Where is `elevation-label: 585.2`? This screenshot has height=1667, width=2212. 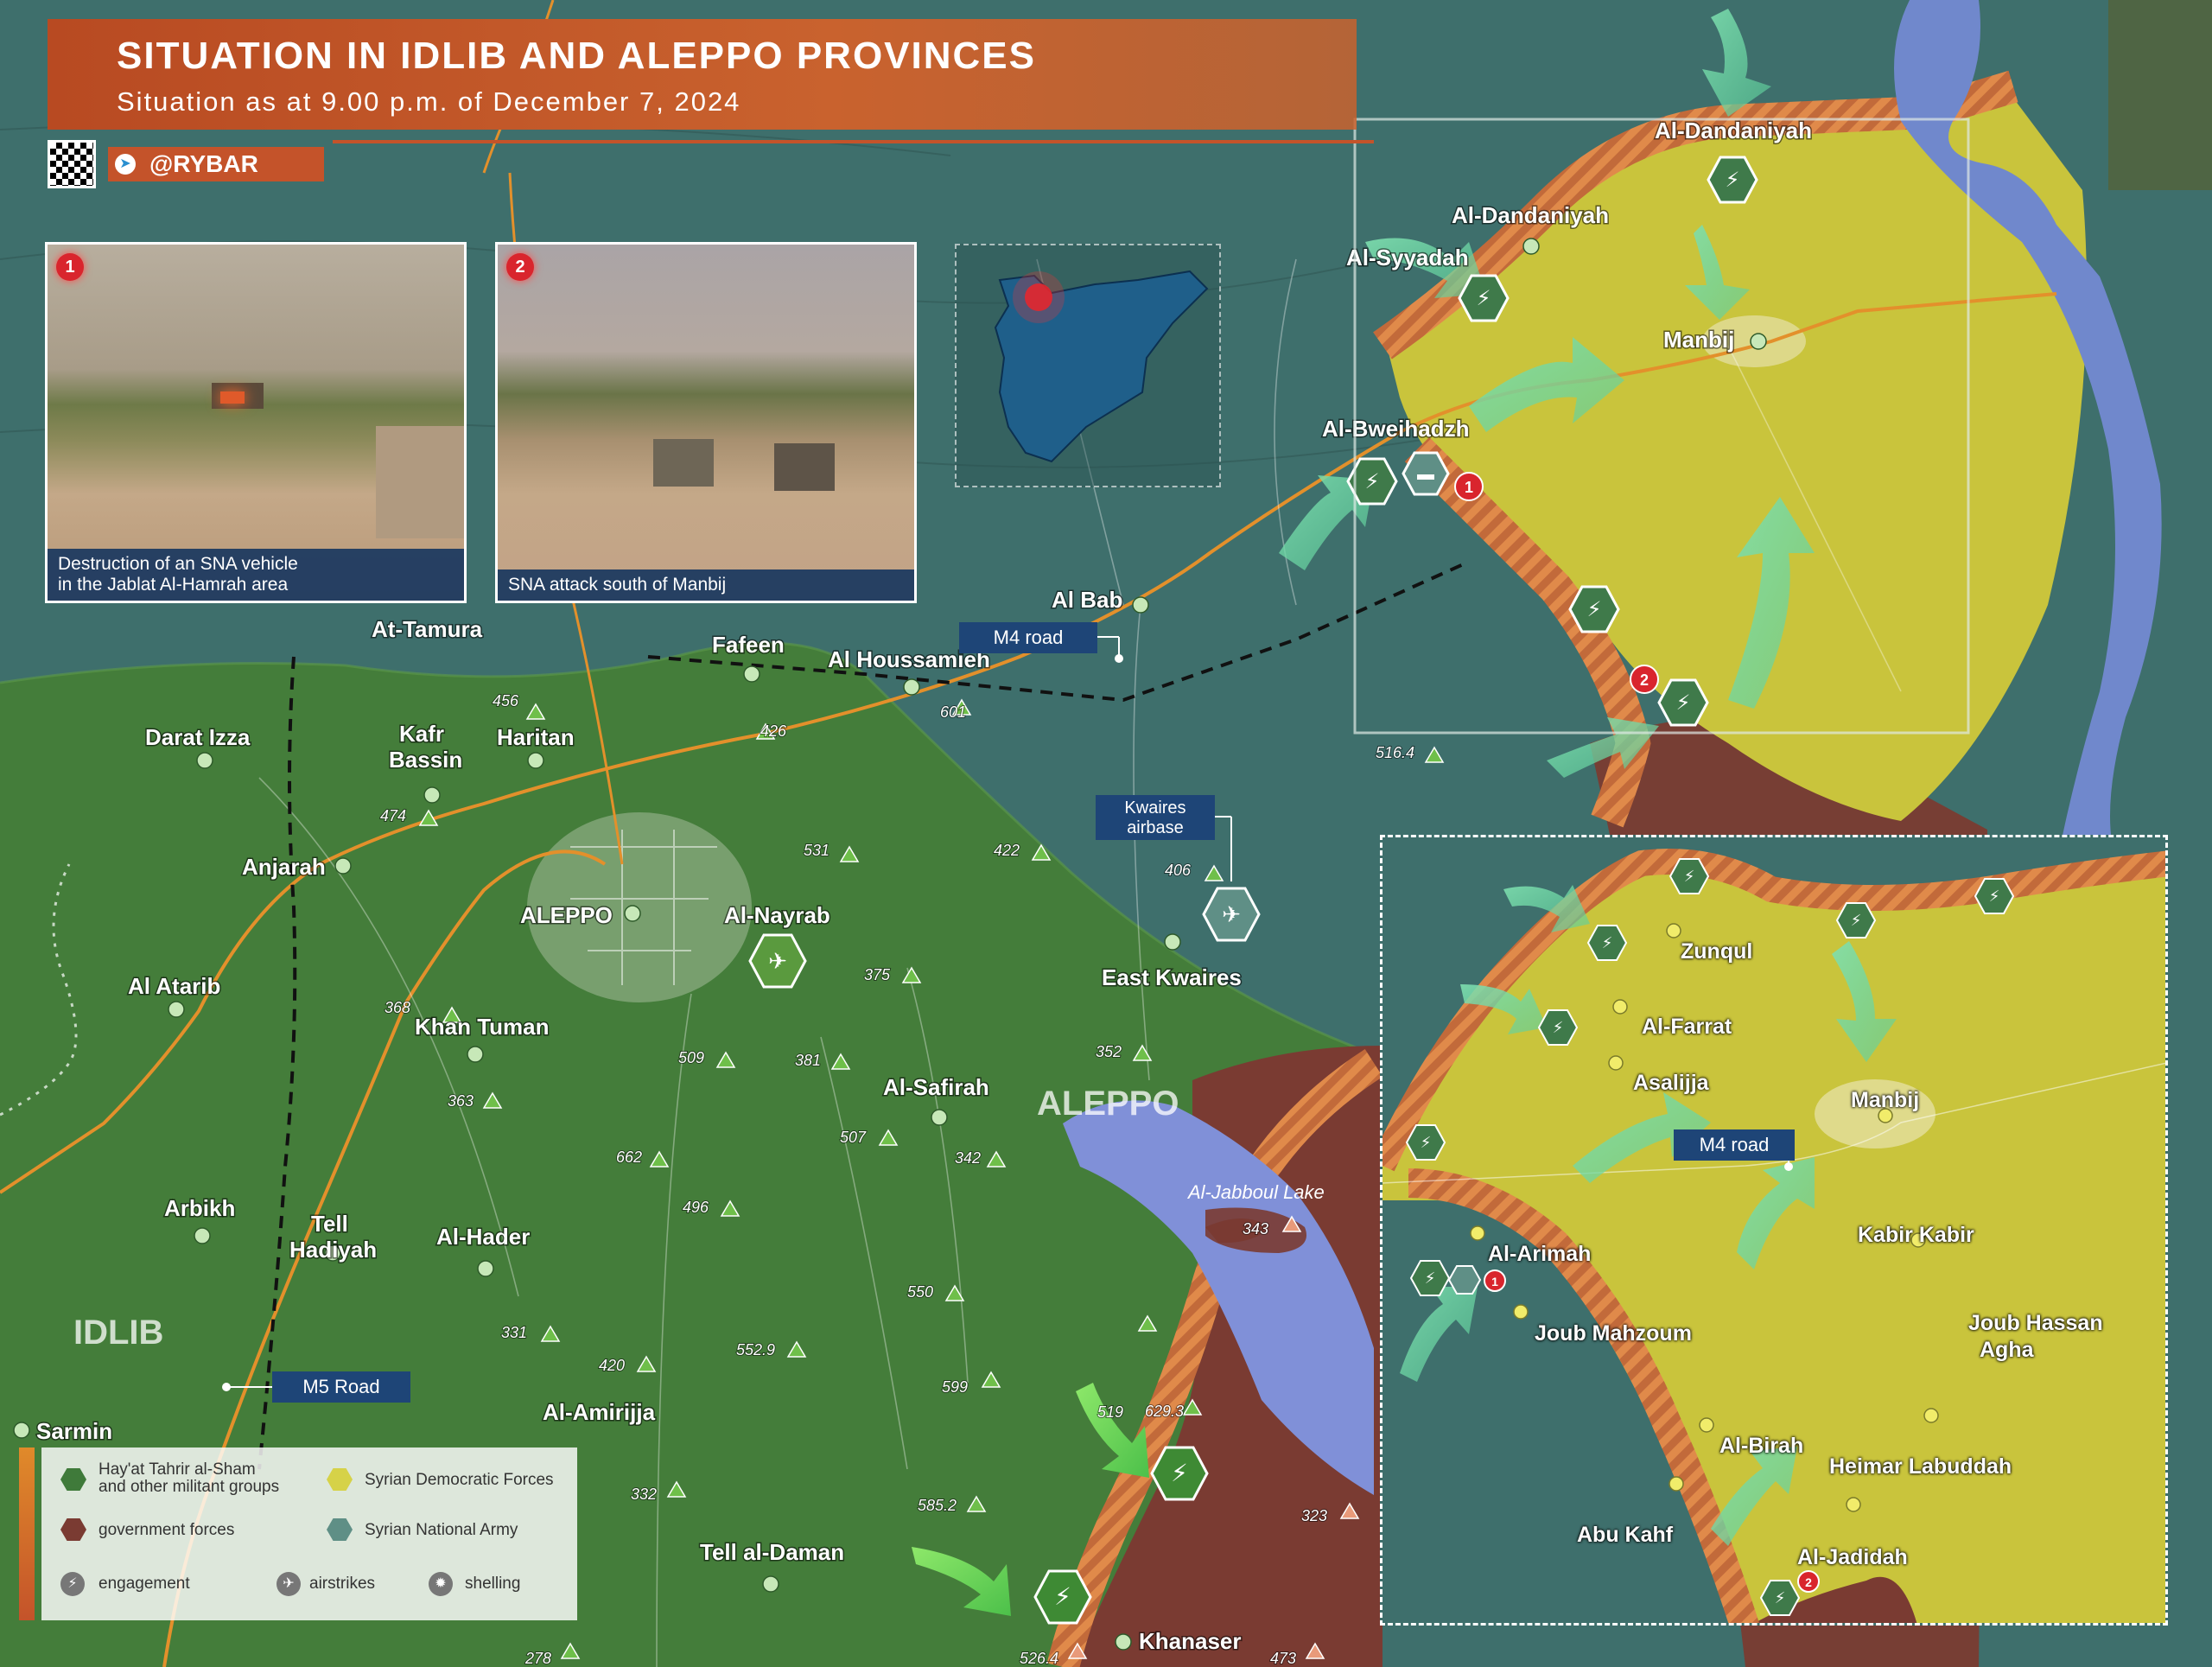 elevation-label: 585.2 is located at coordinates (937, 1505).